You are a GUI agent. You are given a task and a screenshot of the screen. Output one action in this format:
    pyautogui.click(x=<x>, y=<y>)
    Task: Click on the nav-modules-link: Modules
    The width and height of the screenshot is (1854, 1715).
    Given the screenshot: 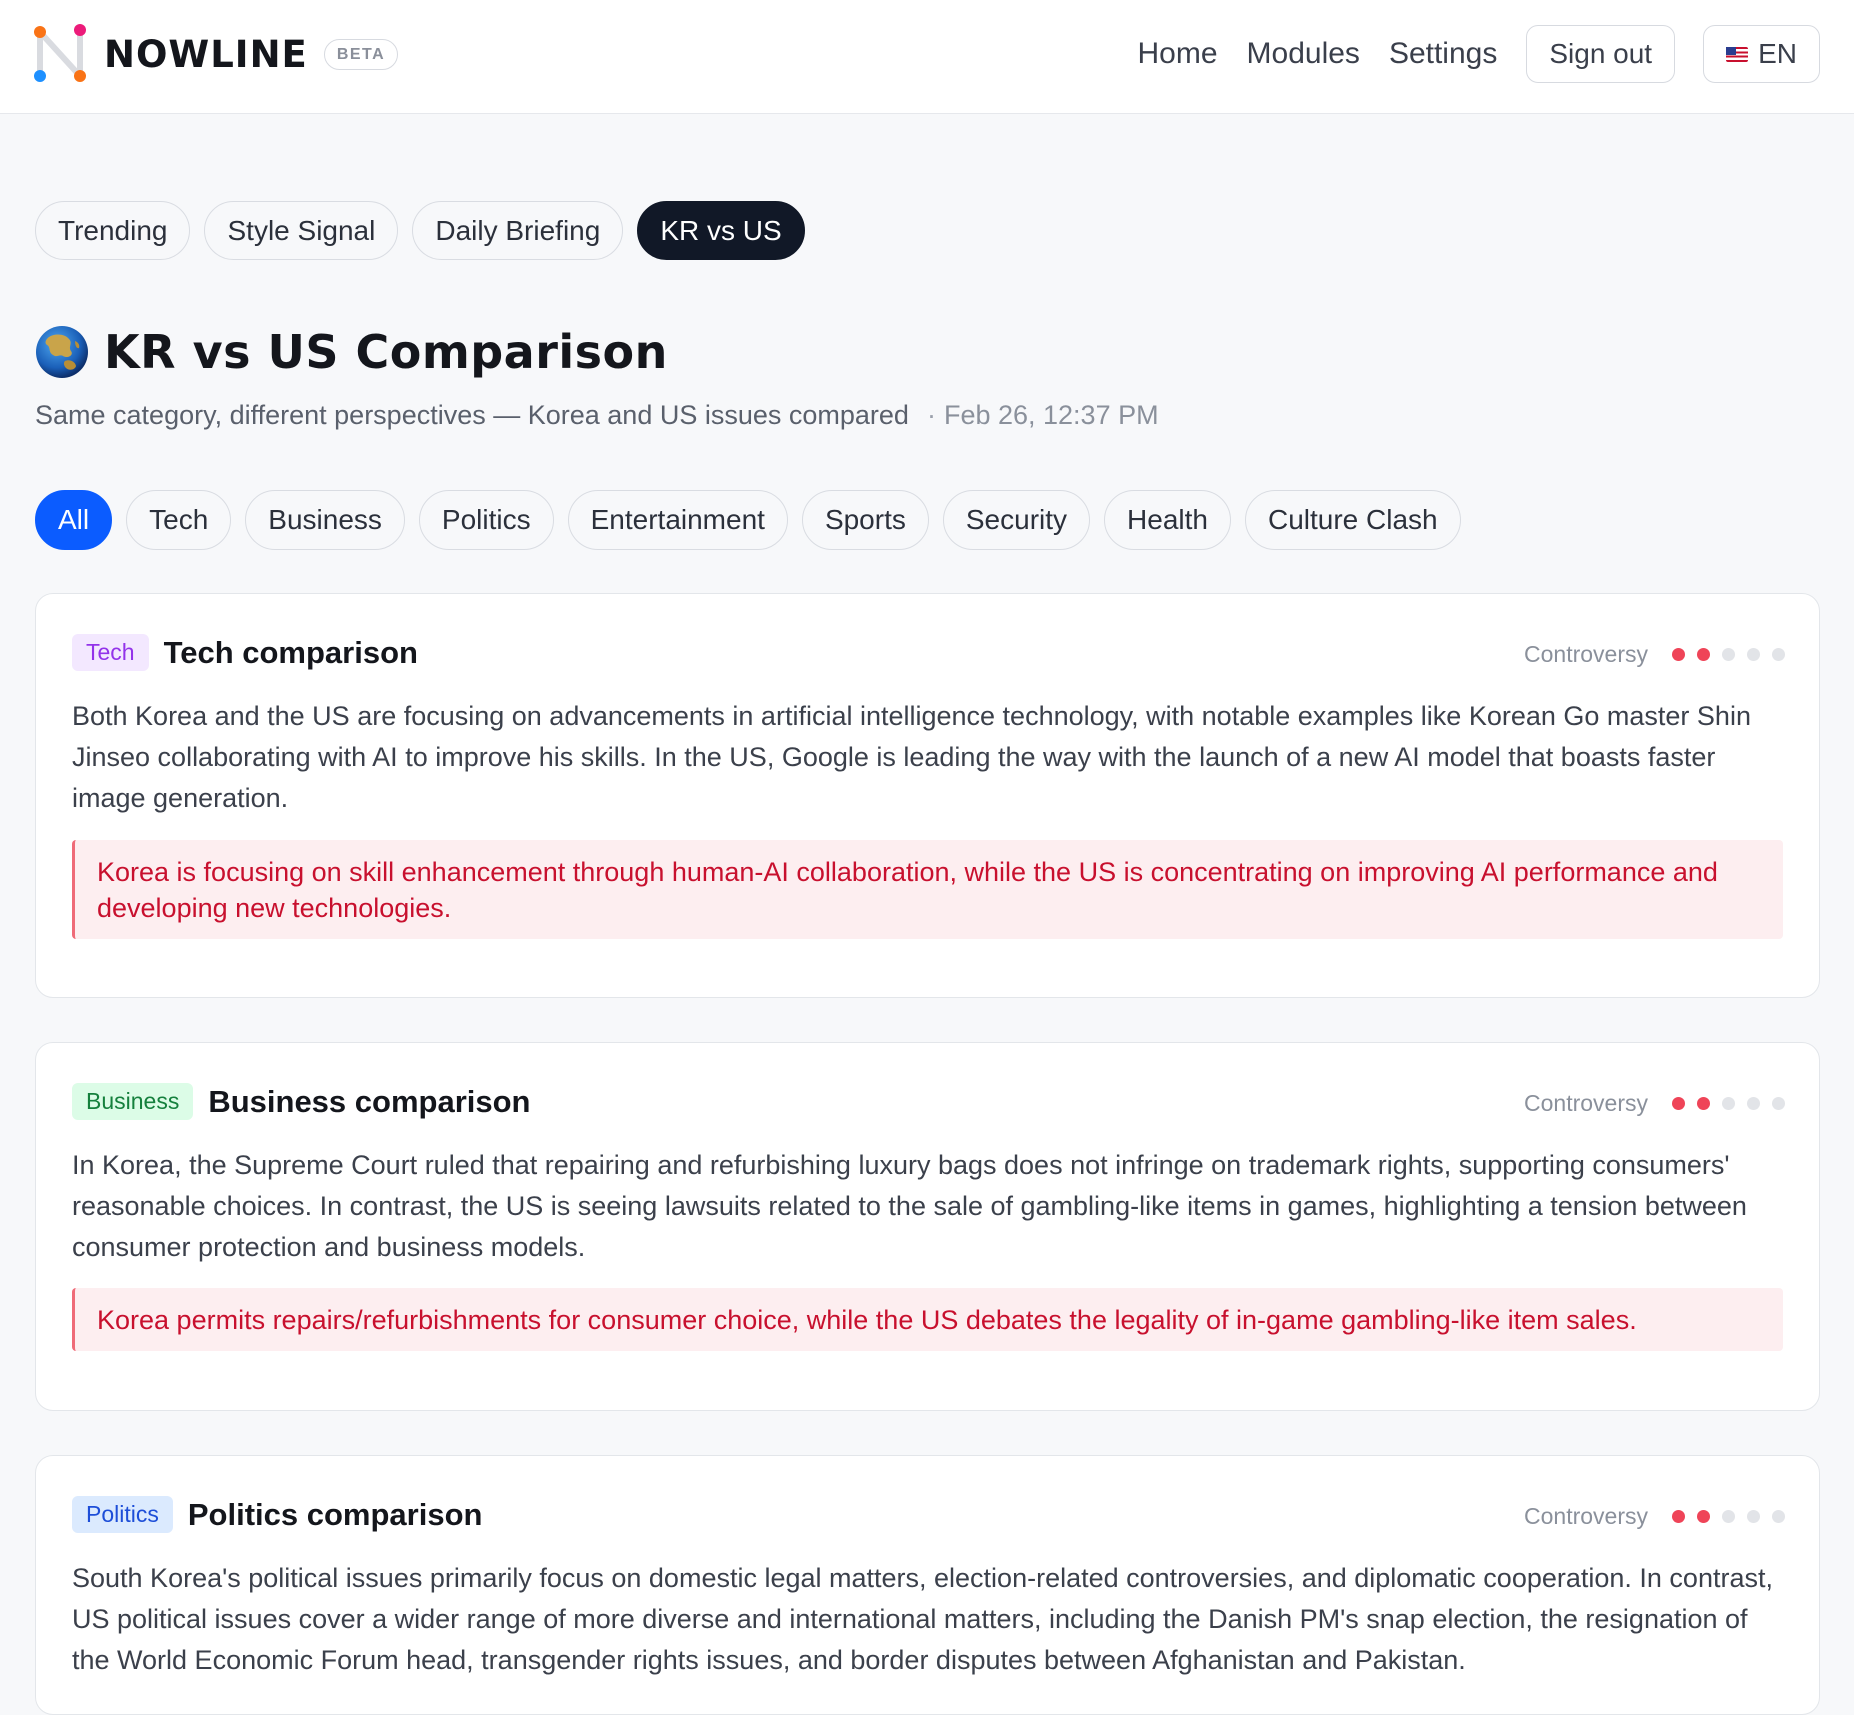 What is the action you would take?
    pyautogui.click(x=1303, y=54)
    